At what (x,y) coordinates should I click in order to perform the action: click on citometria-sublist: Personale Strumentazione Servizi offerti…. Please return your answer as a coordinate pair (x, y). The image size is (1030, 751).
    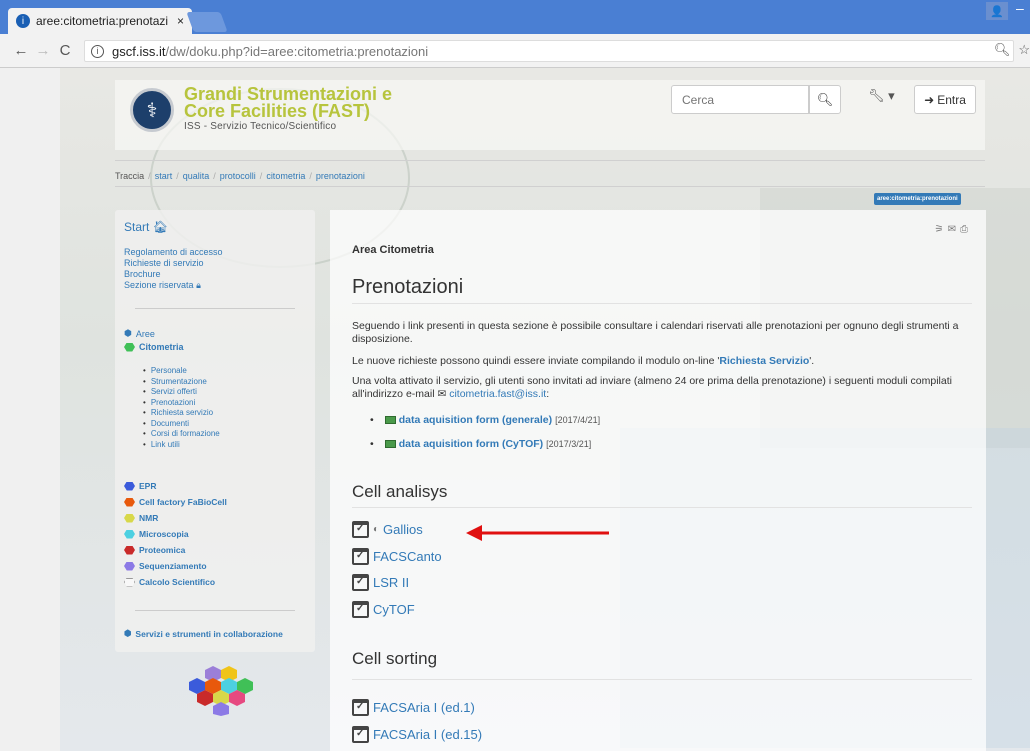
    Looking at the image, I should click on (181, 408).